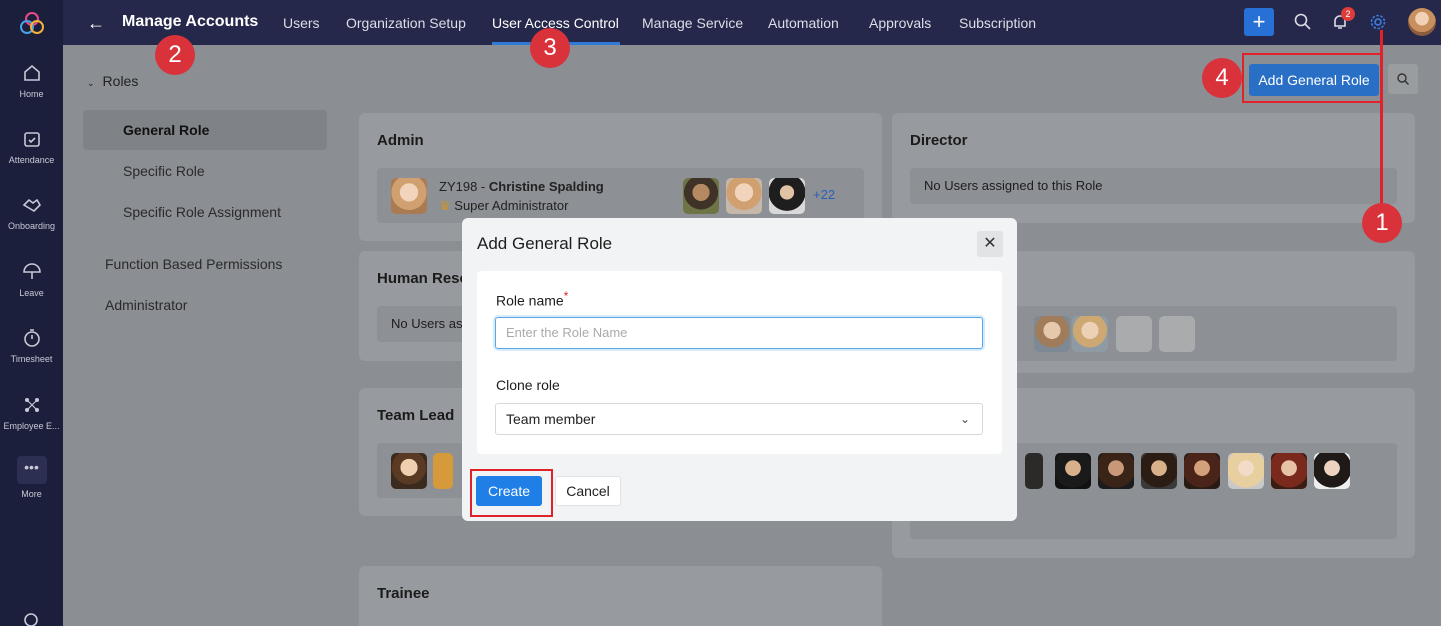 The width and height of the screenshot is (1441, 626). Describe the element at coordinates (205, 171) in the screenshot. I see `sidebar-item-specific-role: Specific Role` at that location.